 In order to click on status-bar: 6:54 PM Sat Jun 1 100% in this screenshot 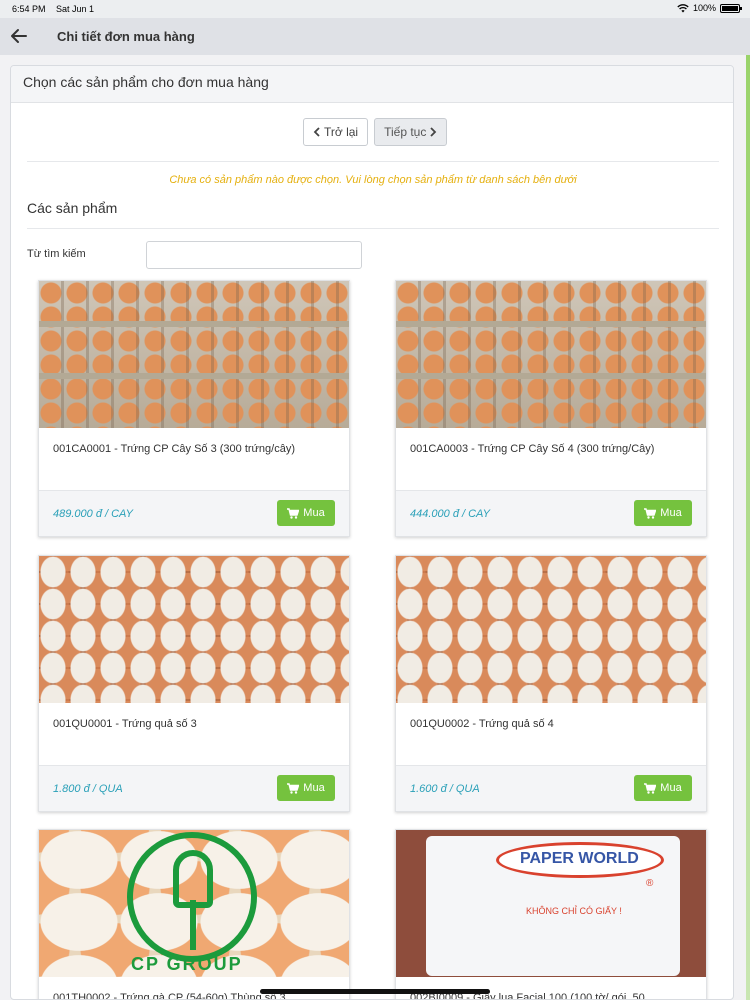, I will do `click(375, 9)`.